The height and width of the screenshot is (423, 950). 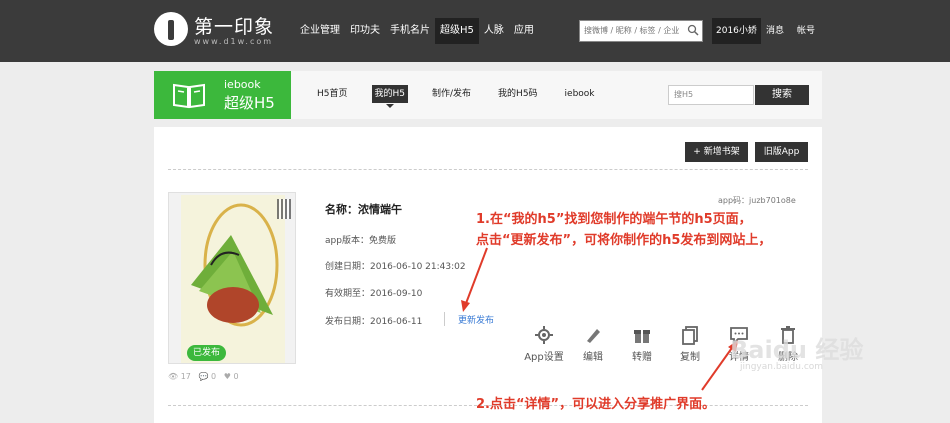 I want to click on annotation-step1-line1: 1.在“我的h5”找到您制作的端午节的h5页面，, so click(x=614, y=219).